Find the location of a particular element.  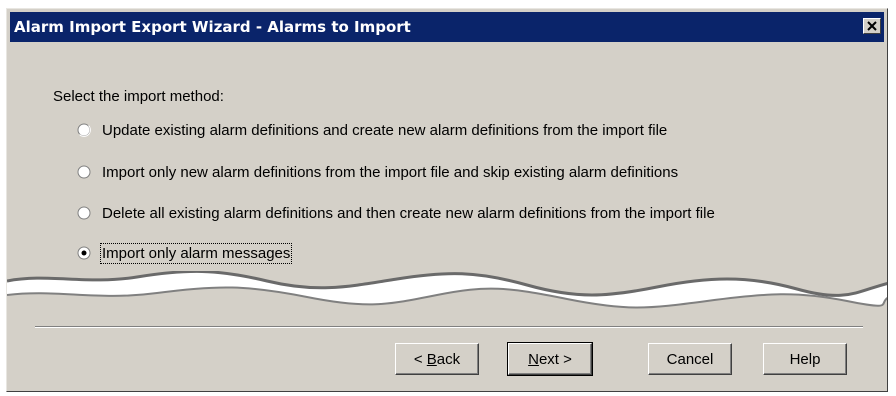

cancel-button-label: Cancel is located at coordinates (690, 359).